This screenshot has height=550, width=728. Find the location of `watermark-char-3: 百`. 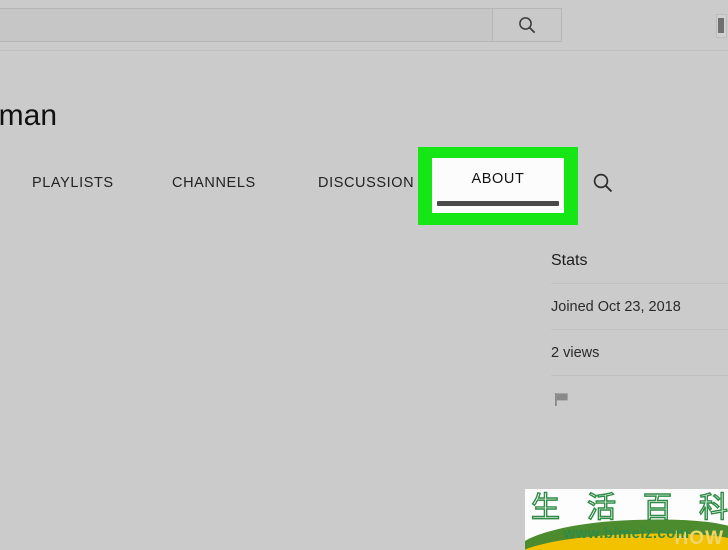

watermark-char-3: 百 is located at coordinates (657, 506).